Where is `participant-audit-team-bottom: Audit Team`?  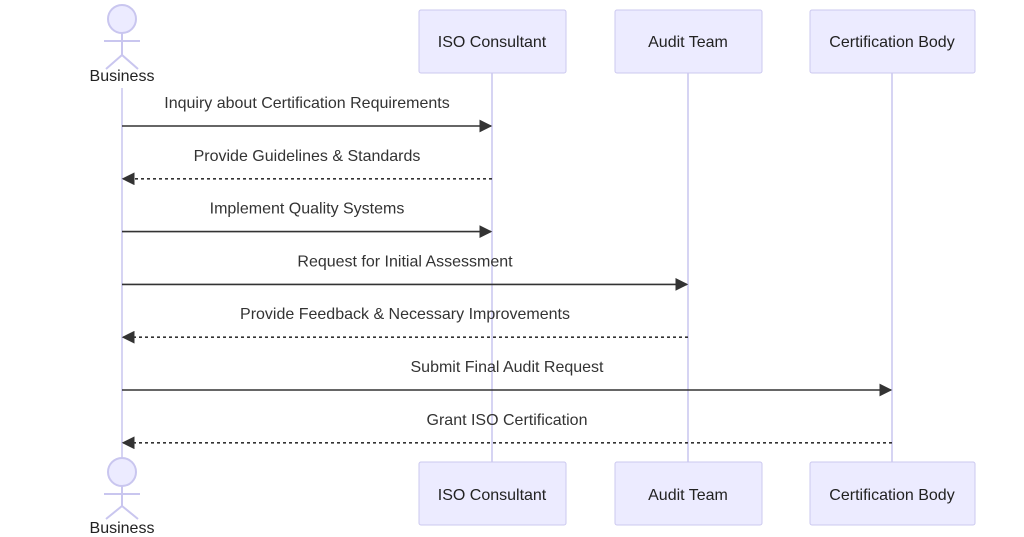
participant-audit-team-bottom: Audit Team is located at coordinates (688, 493).